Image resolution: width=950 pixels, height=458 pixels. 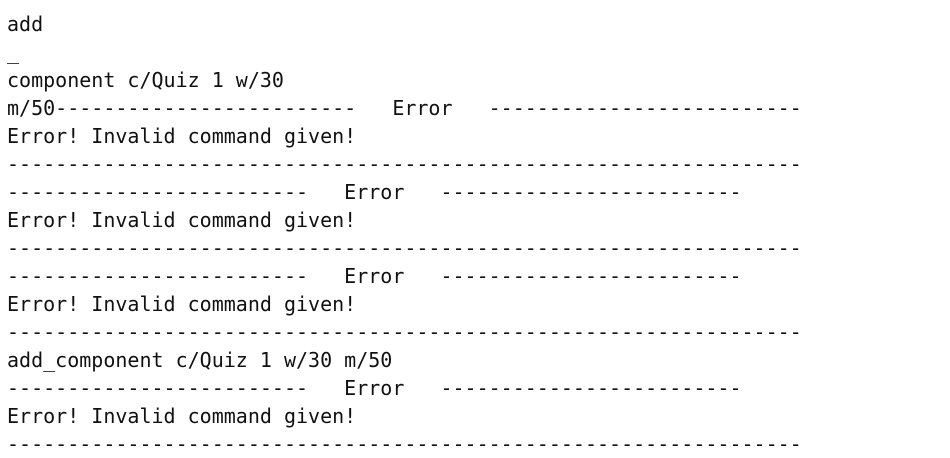 I want to click on input-line: component c/Quiz 1 w/30, so click(x=145, y=80).